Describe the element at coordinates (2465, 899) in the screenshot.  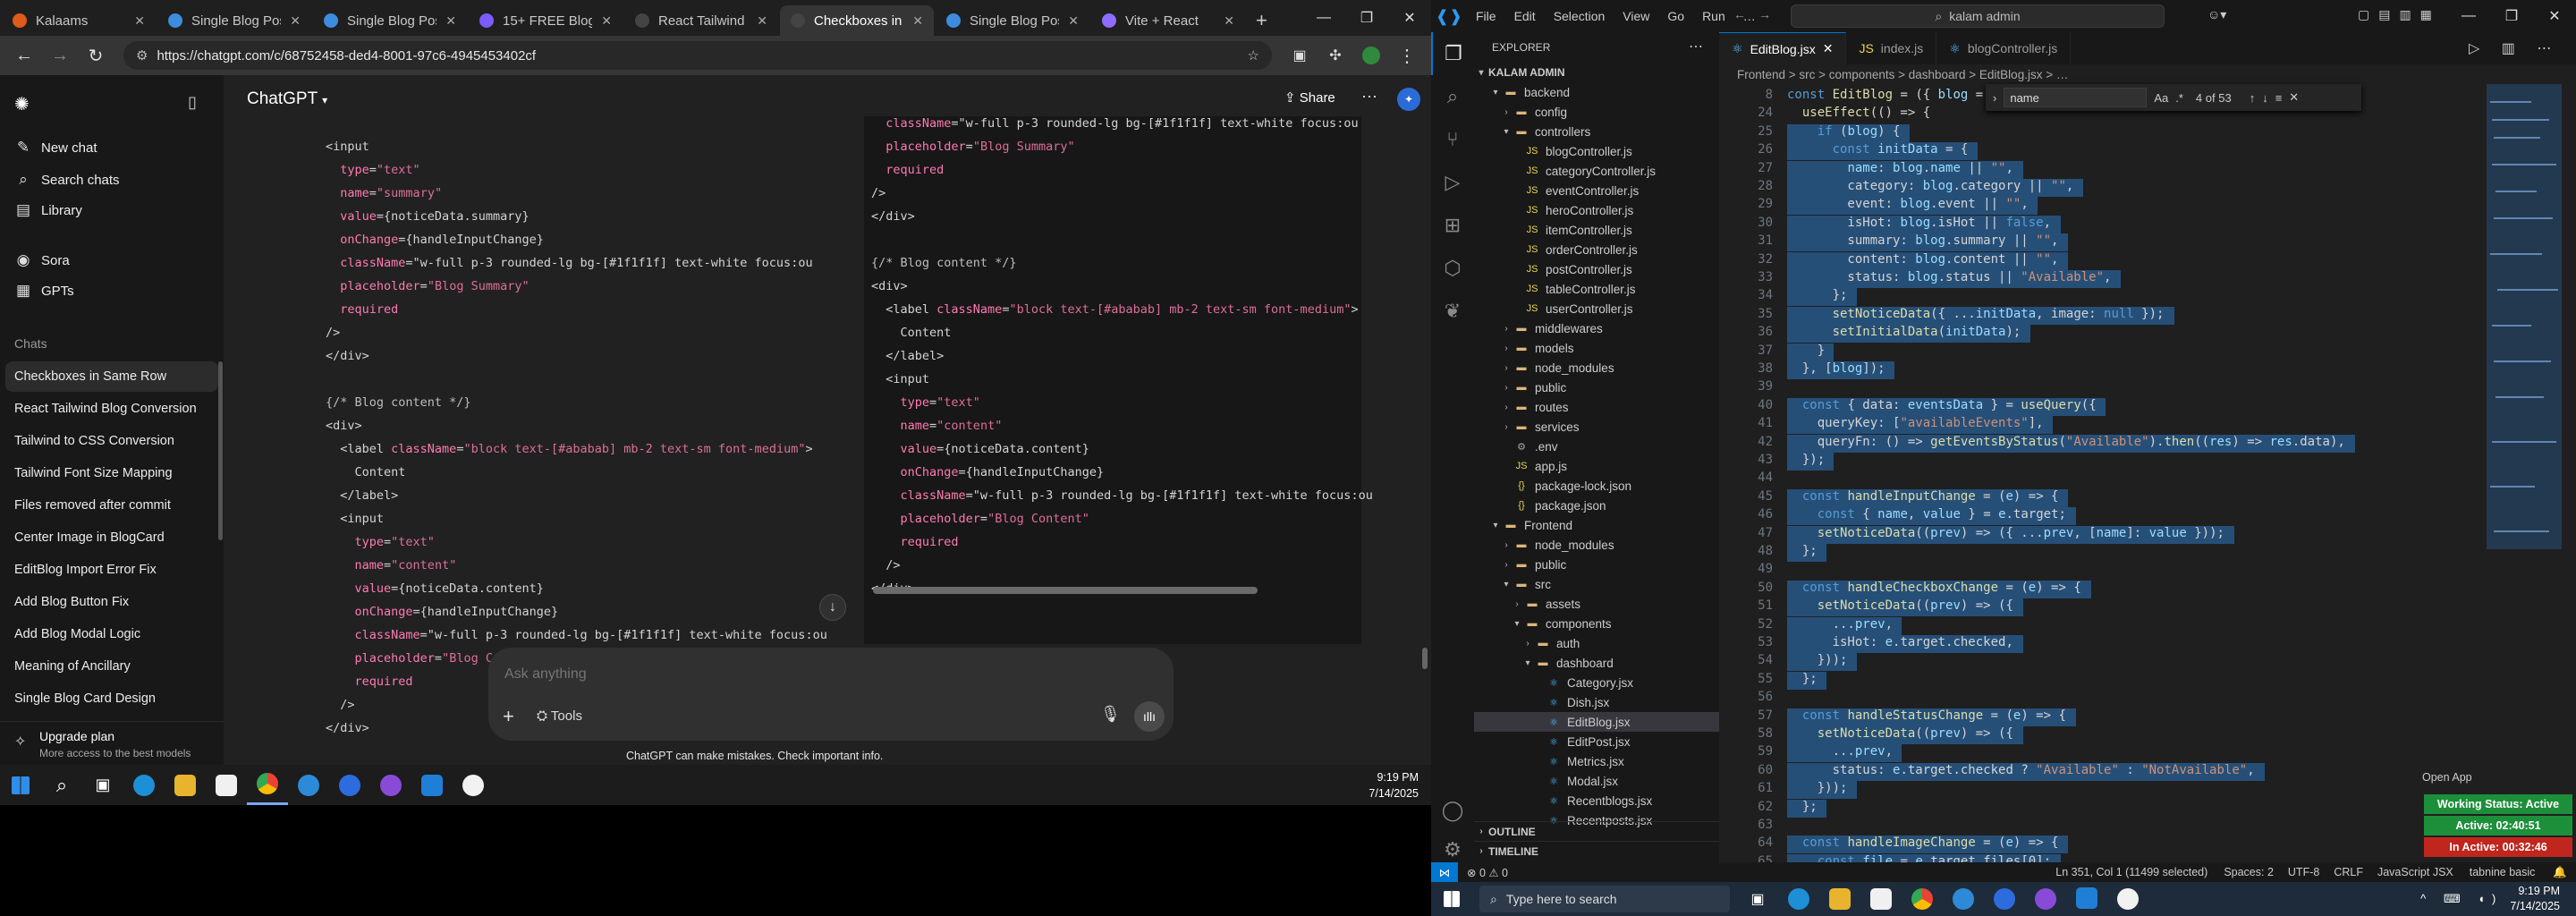
I see `tray-icons: ^ ⌨ ◖)` at that location.